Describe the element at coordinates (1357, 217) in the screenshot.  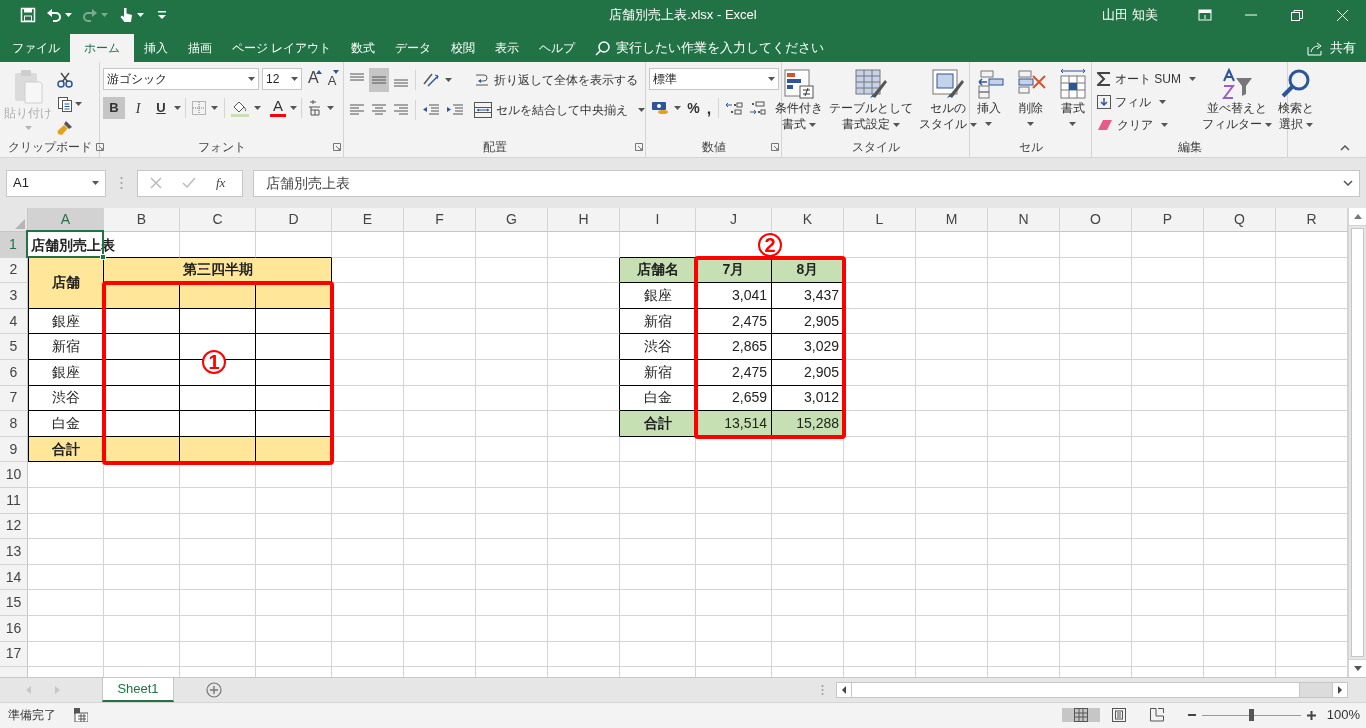
I see `scroll-up-button` at that location.